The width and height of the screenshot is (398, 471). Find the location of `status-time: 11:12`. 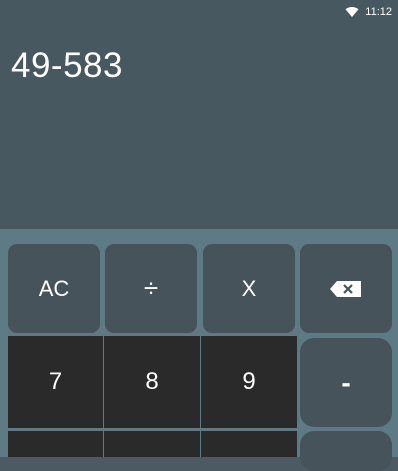

status-time: 11:12 is located at coordinates (378, 12).